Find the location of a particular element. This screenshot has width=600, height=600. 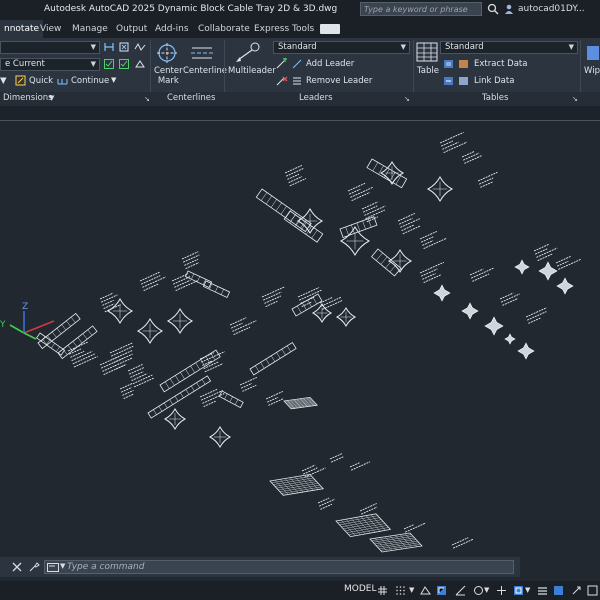

extract-data-icon is located at coordinates (449, 64).